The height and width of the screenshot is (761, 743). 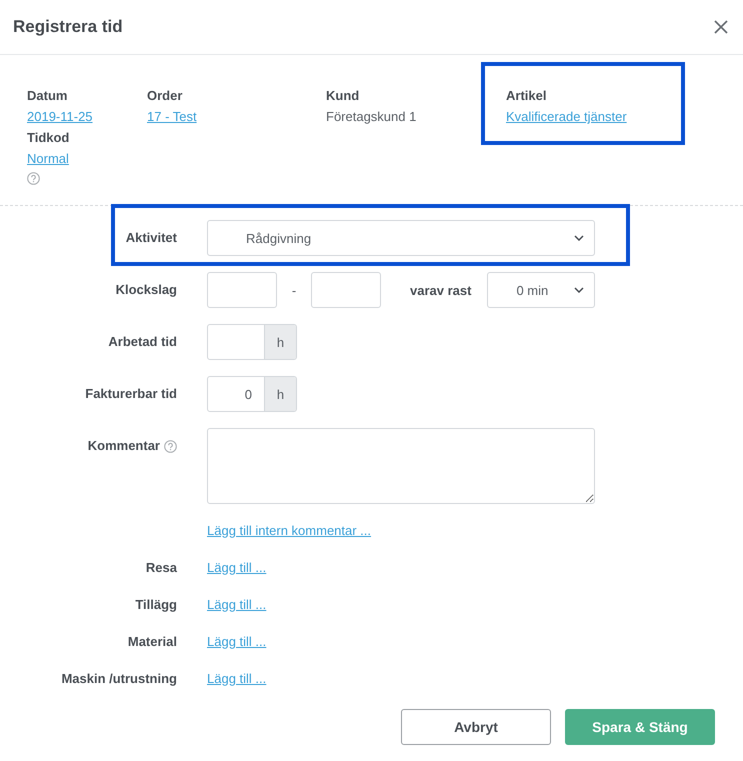 What do you see at coordinates (441, 290) in the screenshot?
I see `break-label: varav rast` at bounding box center [441, 290].